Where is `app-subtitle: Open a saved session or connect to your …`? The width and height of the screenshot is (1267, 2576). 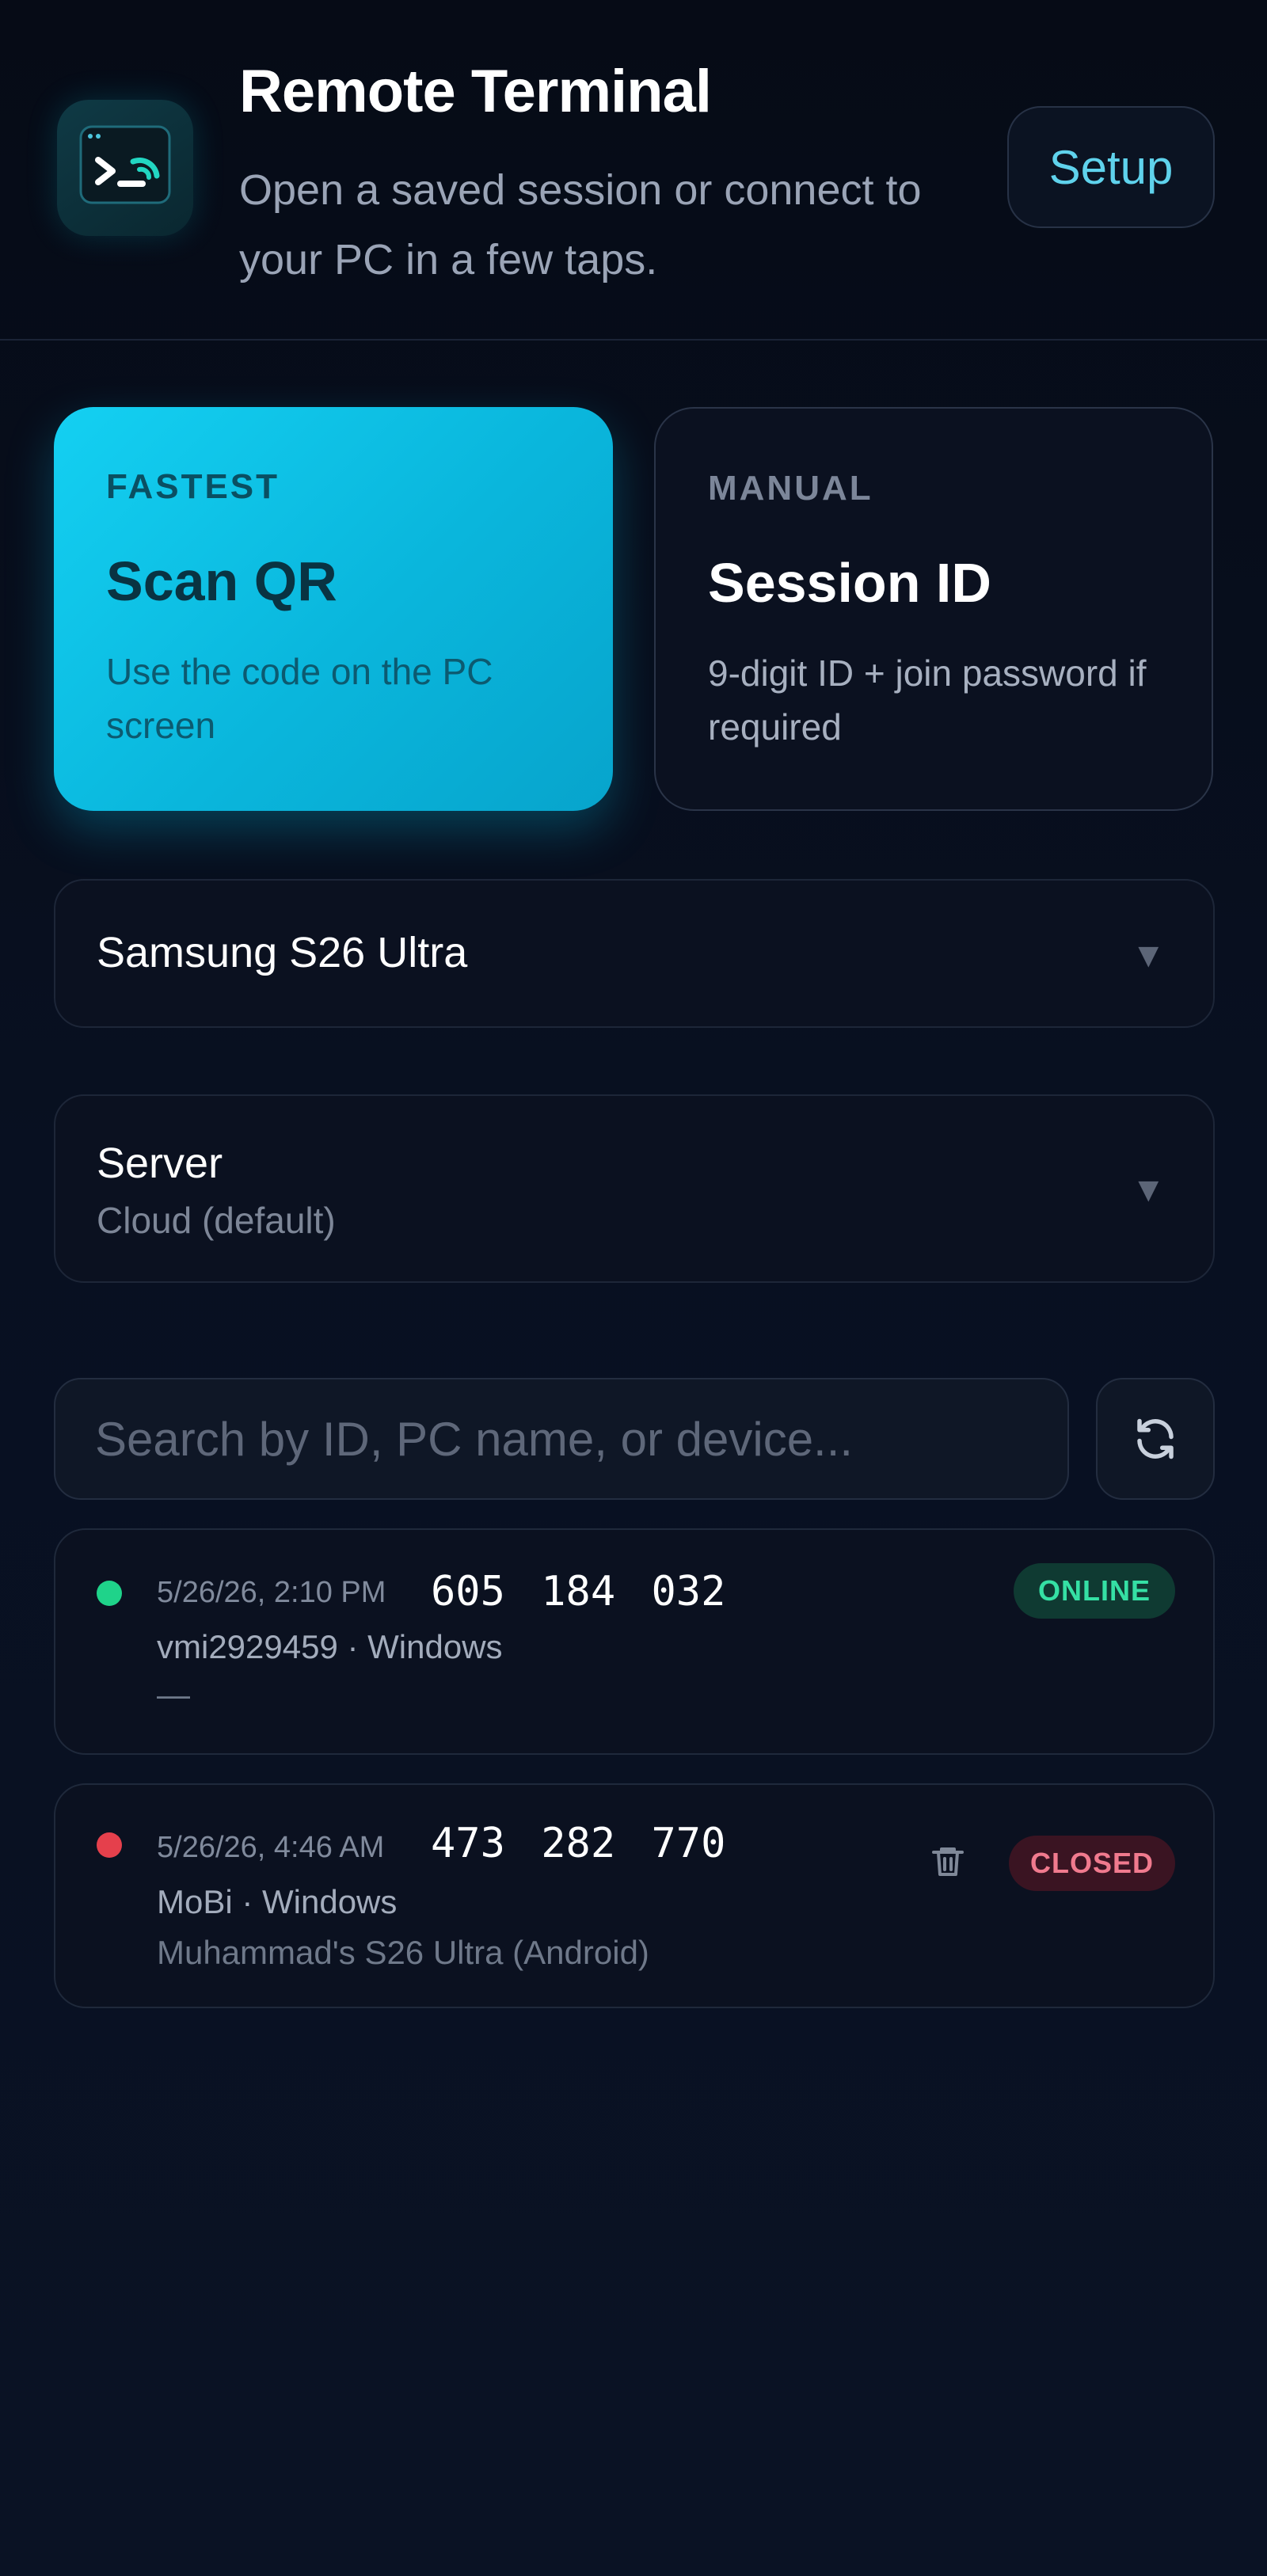
app-subtitle: Open a saved session or connect to your … is located at coordinates (580, 224).